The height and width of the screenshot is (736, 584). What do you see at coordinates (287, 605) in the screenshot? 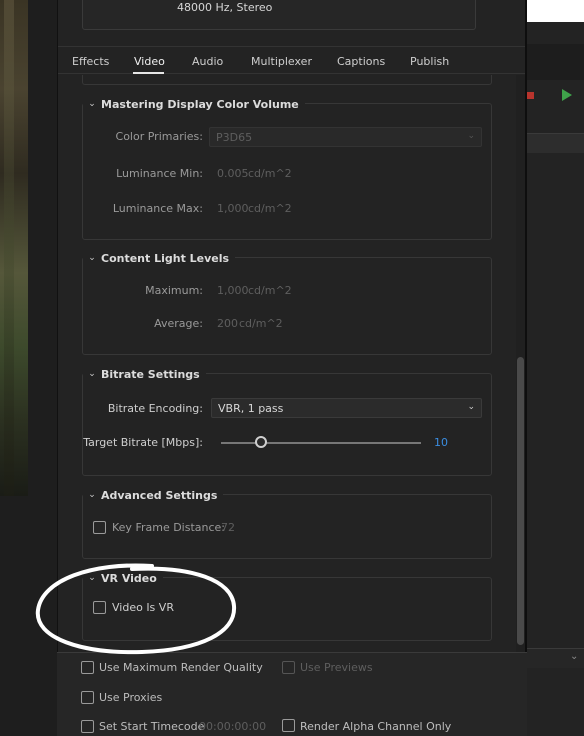
I see `vr-video-section: ⌄ VR Video Video Is VR` at bounding box center [287, 605].